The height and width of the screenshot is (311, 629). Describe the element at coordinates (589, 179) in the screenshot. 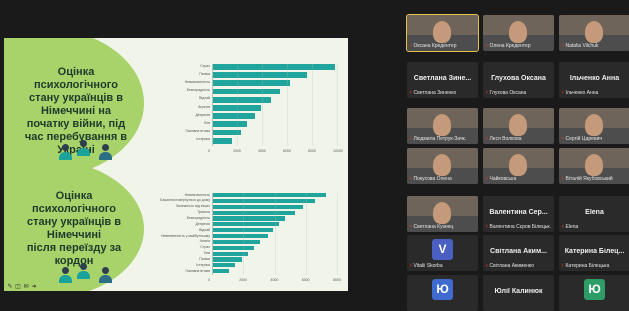

I see `caption-text: Віталій Якубовський` at that location.